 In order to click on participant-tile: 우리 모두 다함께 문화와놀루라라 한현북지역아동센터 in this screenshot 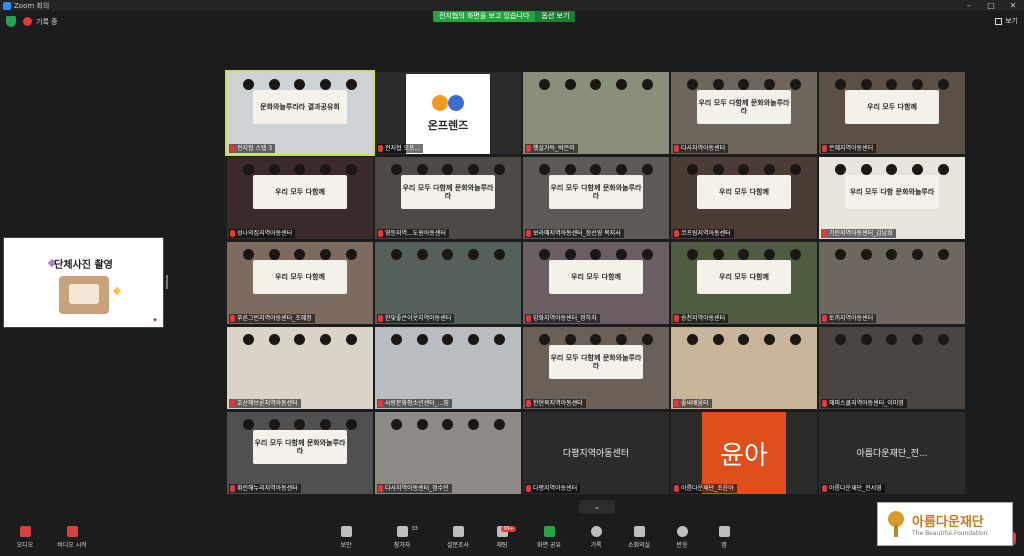, I will do `click(596, 368)`.